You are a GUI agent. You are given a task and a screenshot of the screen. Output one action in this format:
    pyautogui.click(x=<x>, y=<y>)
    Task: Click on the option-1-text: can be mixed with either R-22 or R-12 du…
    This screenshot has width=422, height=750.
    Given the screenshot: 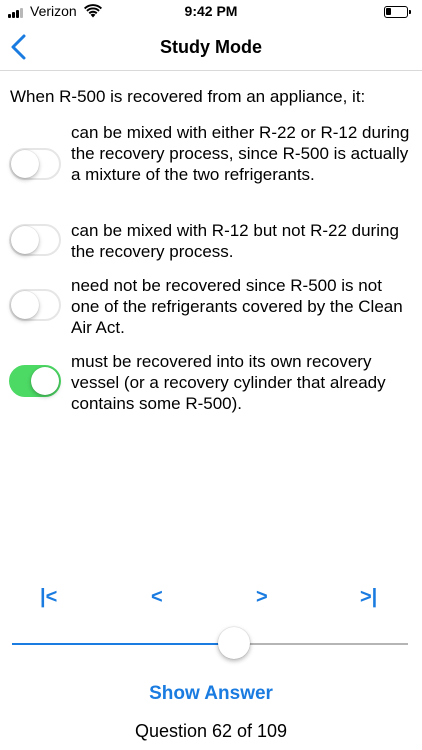 What is the action you would take?
    pyautogui.click(x=240, y=153)
    